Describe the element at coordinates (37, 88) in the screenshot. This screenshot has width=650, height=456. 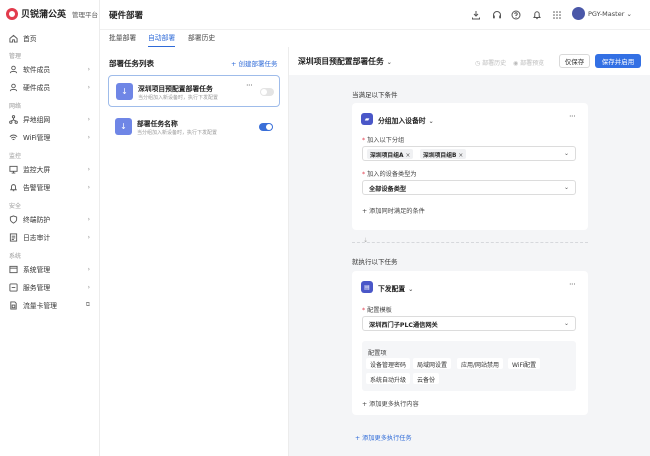
I see `sidebar-item-label: 硬件成员` at that location.